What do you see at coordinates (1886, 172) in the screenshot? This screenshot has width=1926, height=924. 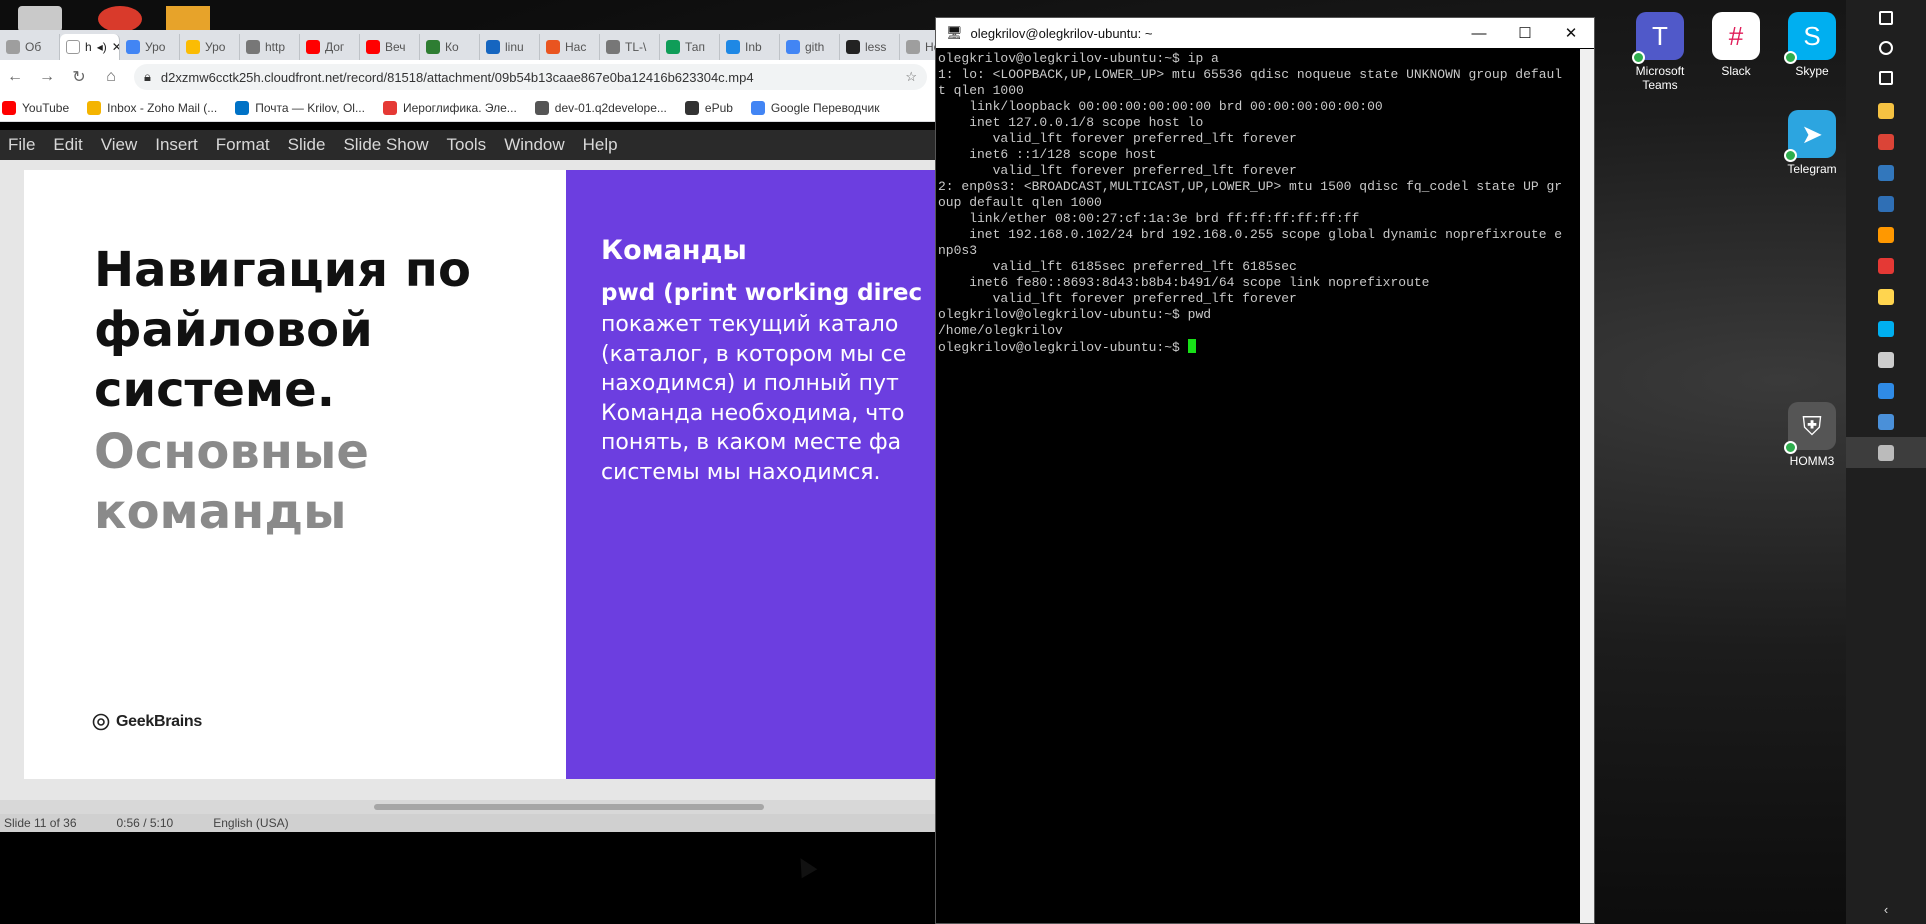 I see `edge-icon` at bounding box center [1886, 172].